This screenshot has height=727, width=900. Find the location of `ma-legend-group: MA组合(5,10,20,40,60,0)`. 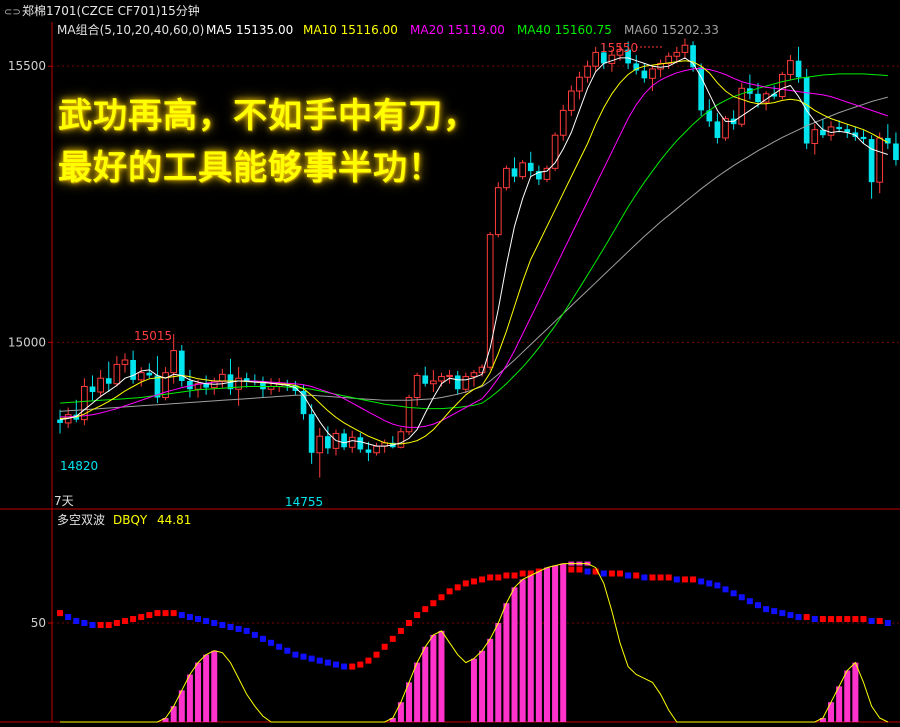

ma-legend-group: MA组合(5,10,20,40,60,0) is located at coordinates (130, 29).